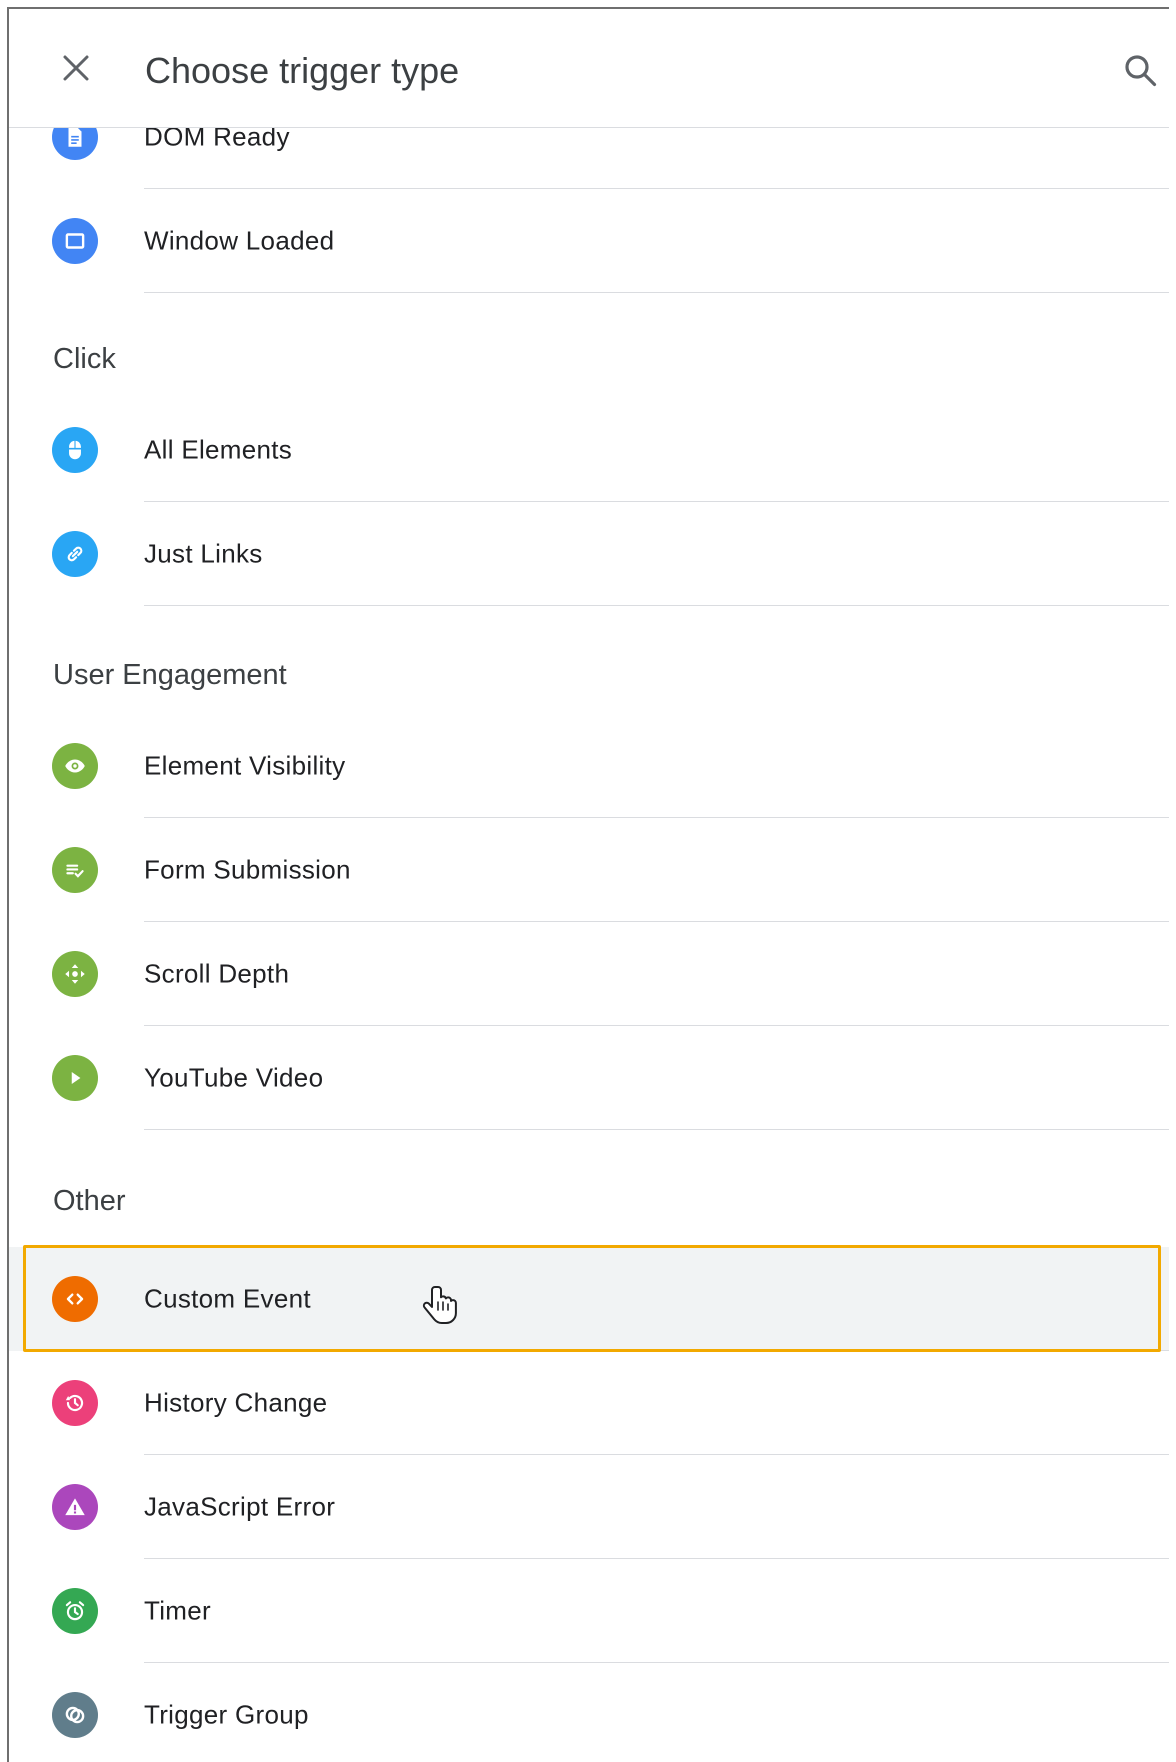  What do you see at coordinates (247, 869) in the screenshot?
I see `trigger-item-label: Form Submission` at bounding box center [247, 869].